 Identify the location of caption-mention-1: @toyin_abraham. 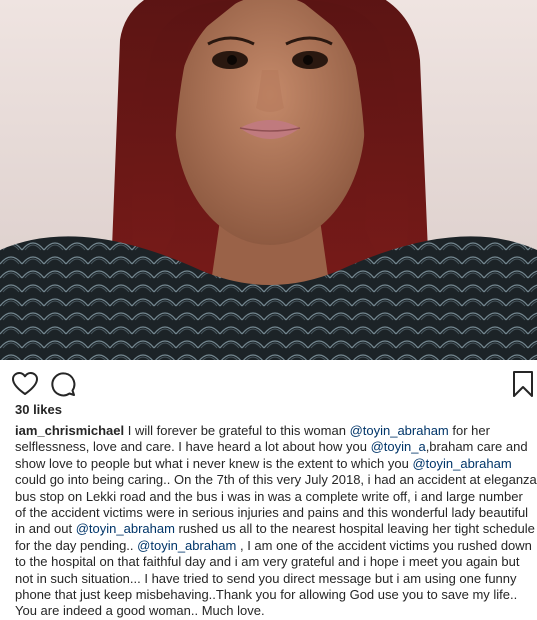
(399, 430).